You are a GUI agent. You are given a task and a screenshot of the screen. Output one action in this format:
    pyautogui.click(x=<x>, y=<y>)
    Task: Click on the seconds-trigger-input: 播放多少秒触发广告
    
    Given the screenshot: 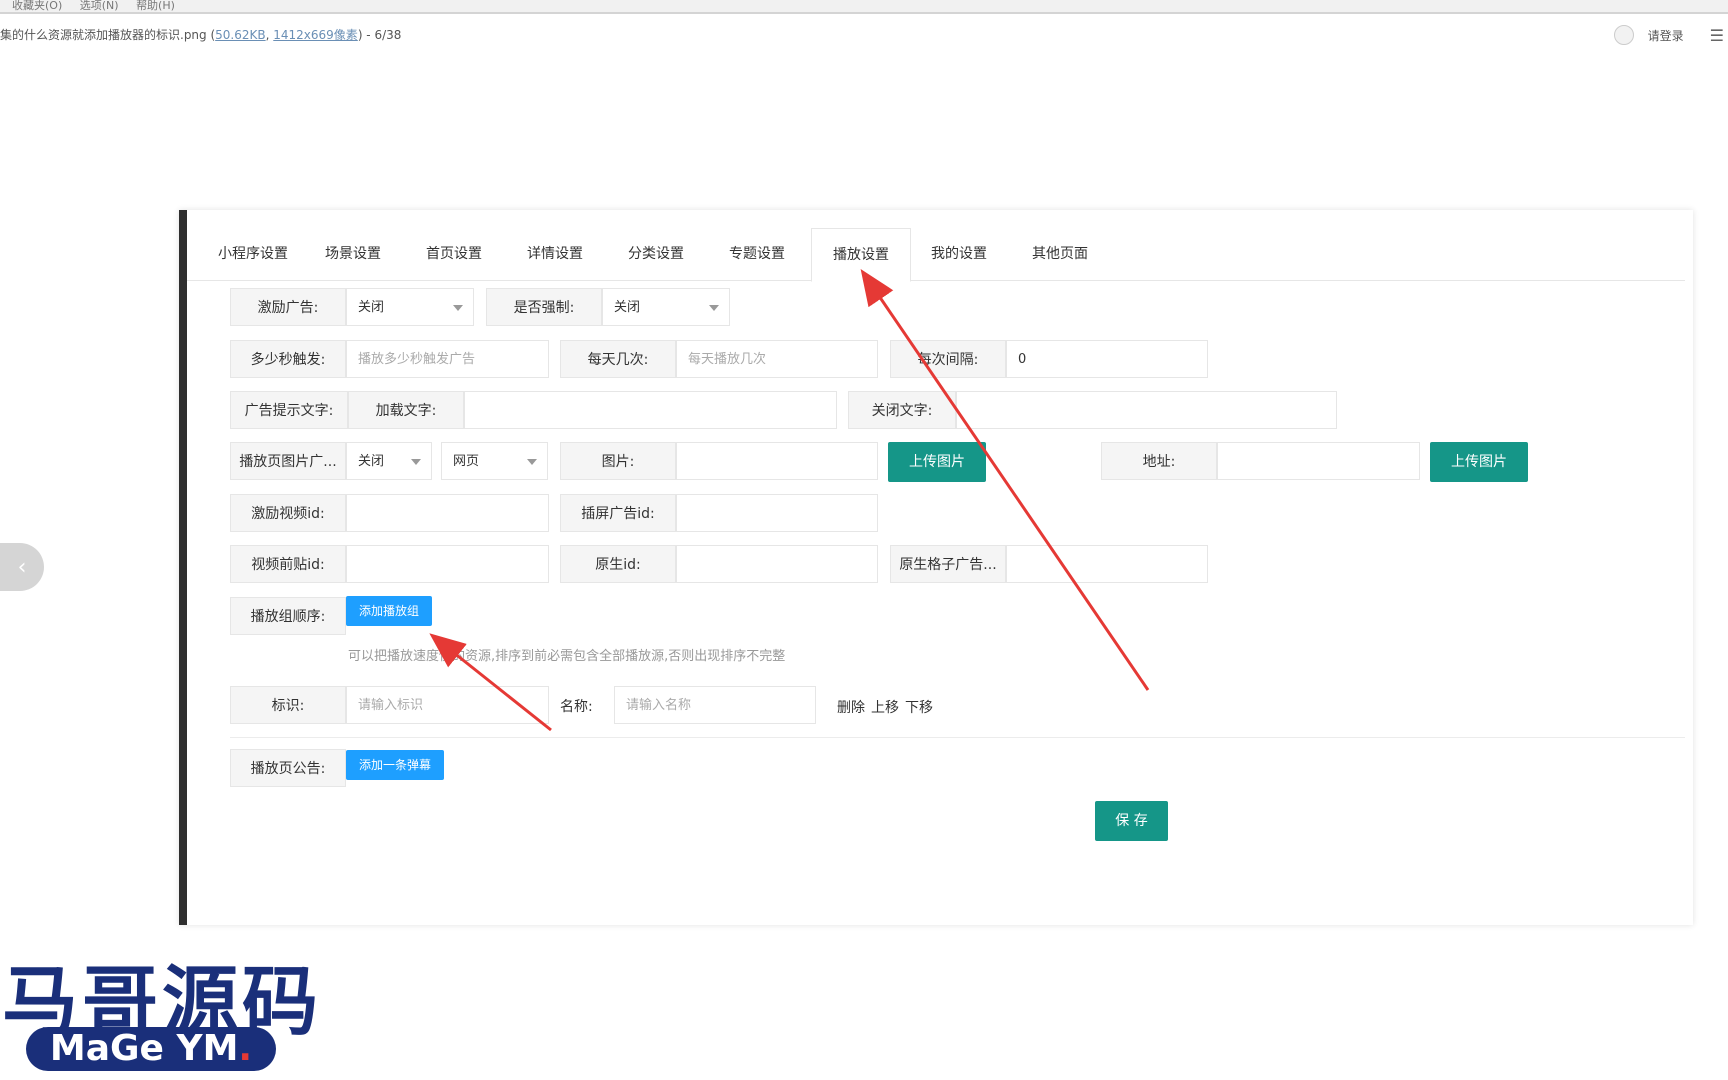 What is the action you would take?
    pyautogui.click(x=447, y=359)
    